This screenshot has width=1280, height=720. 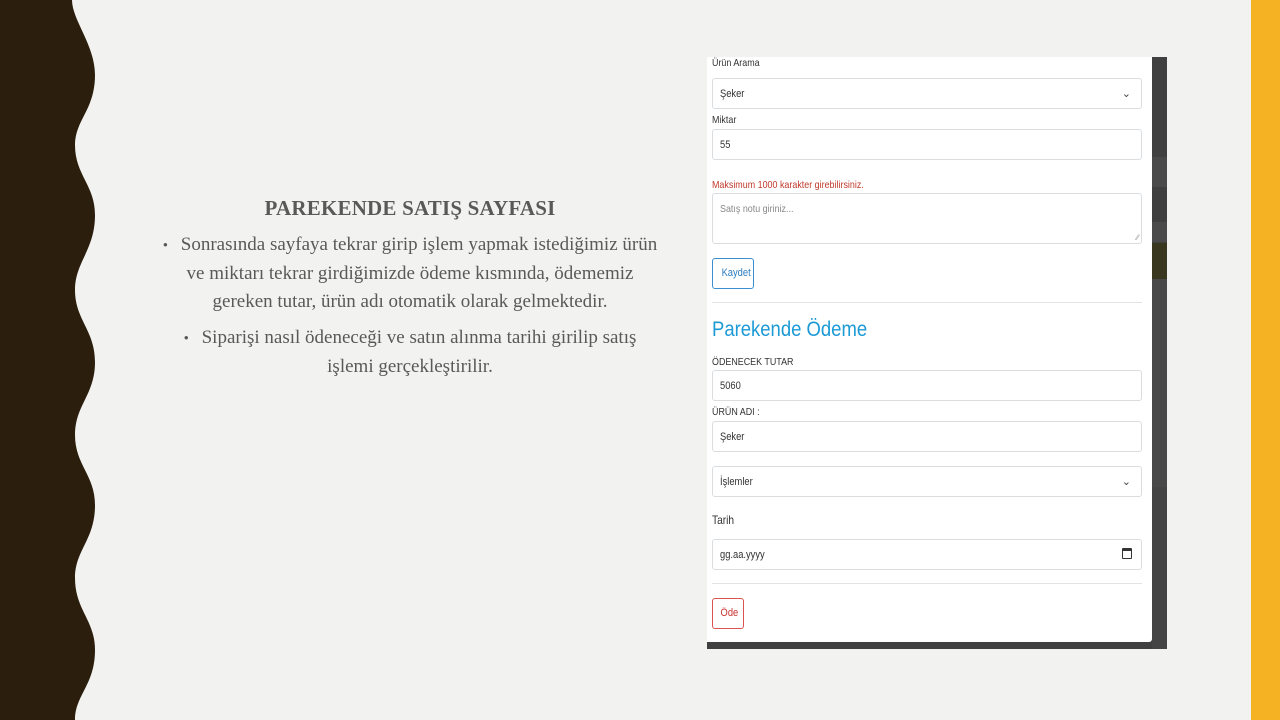 I want to click on note-error-message: Maksimum 1000 karakter girebilirsiniz., so click(x=788, y=185).